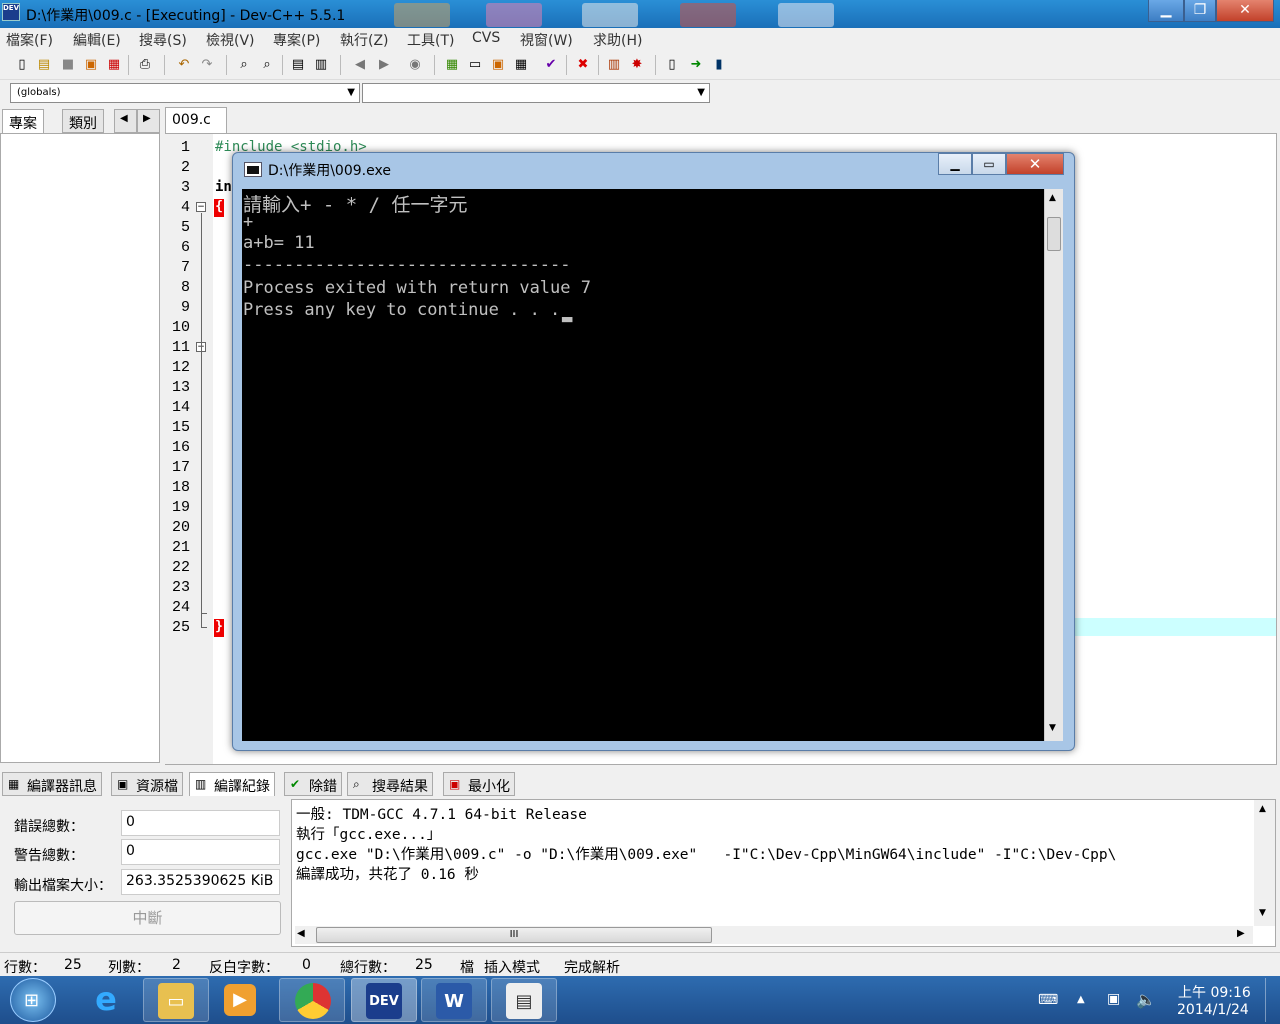  Describe the element at coordinates (185, 187) in the screenshot. I see `line-number: 3` at that location.